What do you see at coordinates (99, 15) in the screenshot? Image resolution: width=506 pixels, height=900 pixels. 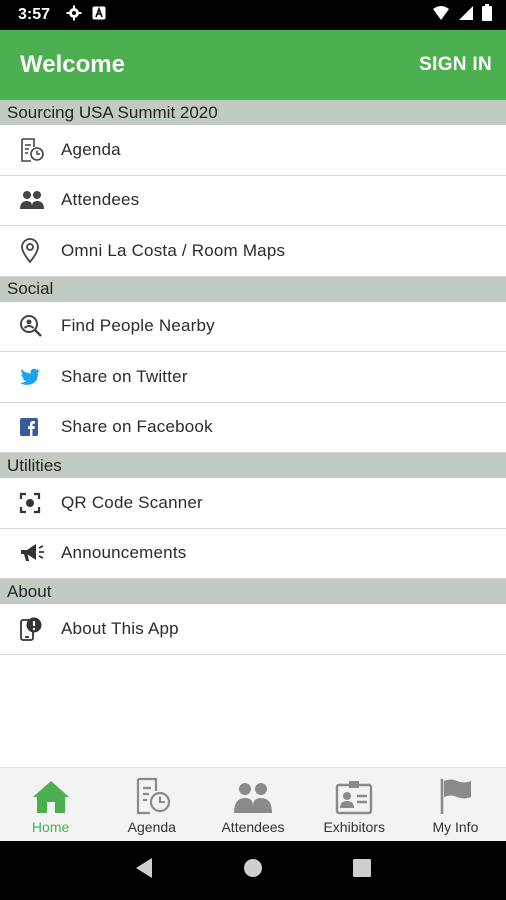 I see `notification-a-icon` at bounding box center [99, 15].